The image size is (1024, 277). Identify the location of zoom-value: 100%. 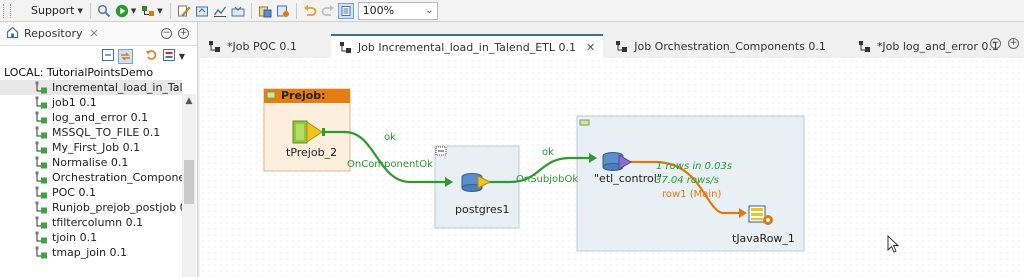
(378, 10).